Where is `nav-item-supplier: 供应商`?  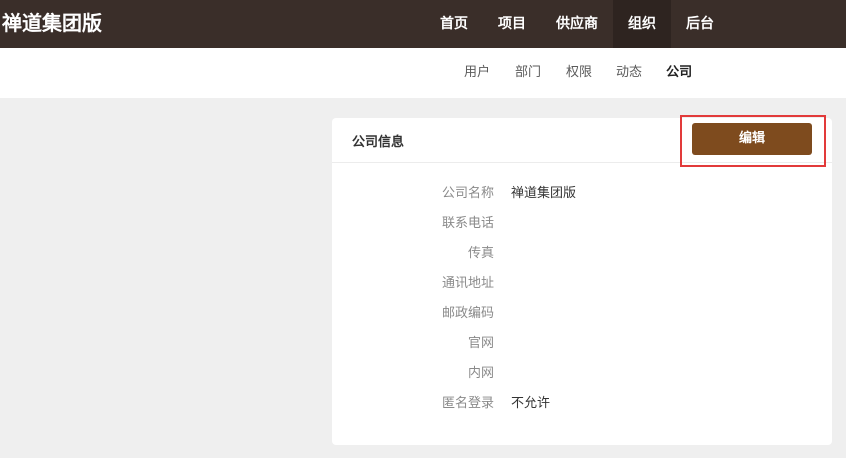 nav-item-supplier: 供应商 is located at coordinates (577, 24).